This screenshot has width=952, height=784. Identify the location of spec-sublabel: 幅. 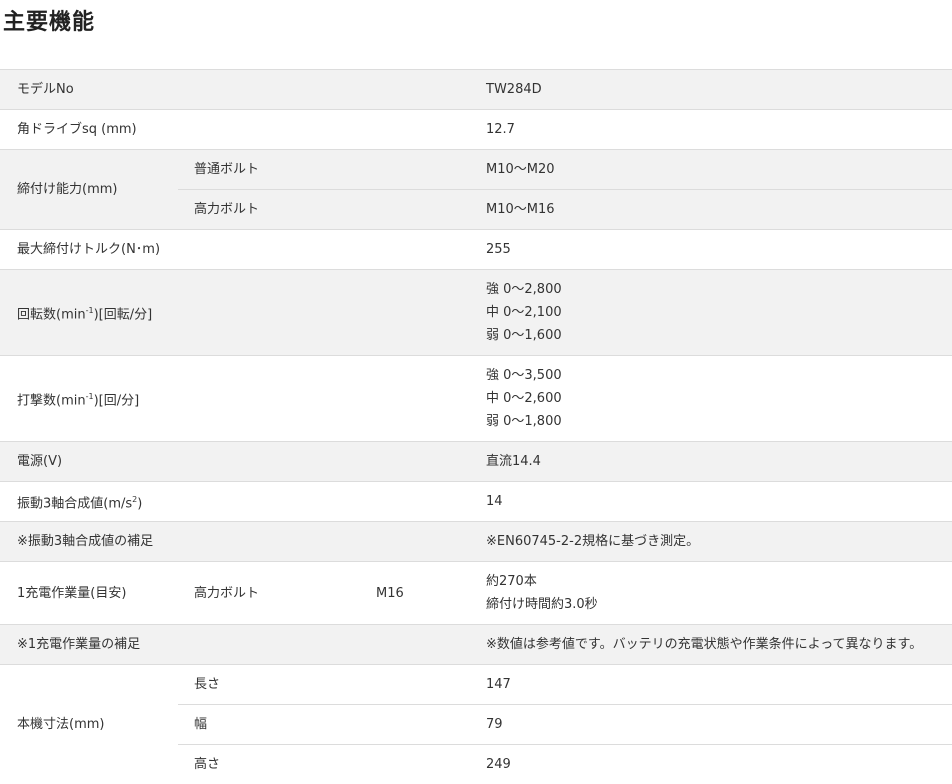
(327, 725).